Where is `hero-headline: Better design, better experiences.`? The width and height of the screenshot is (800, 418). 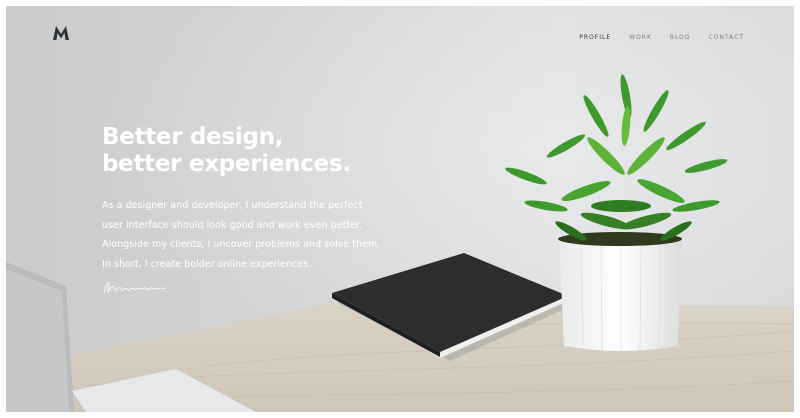
hero-headline: Better design, better experiences. is located at coordinates (226, 151).